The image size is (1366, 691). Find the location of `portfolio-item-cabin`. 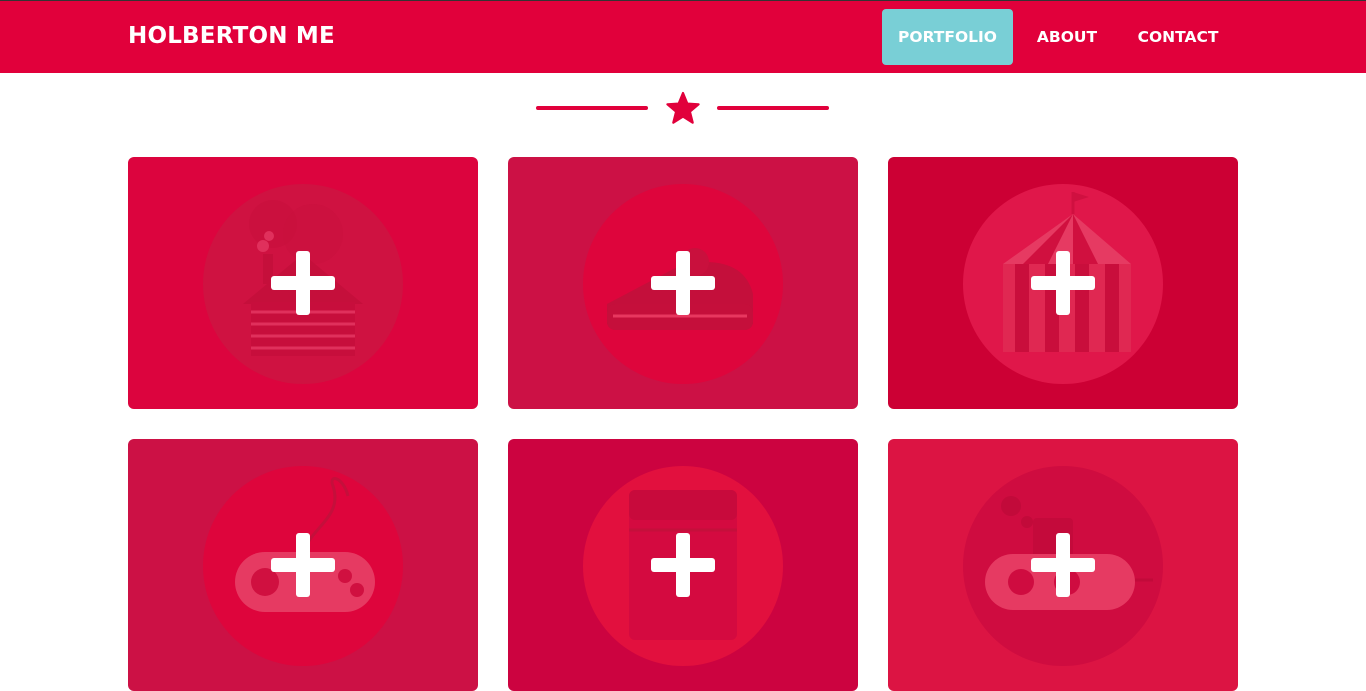

portfolio-item-cabin is located at coordinates (303, 283).